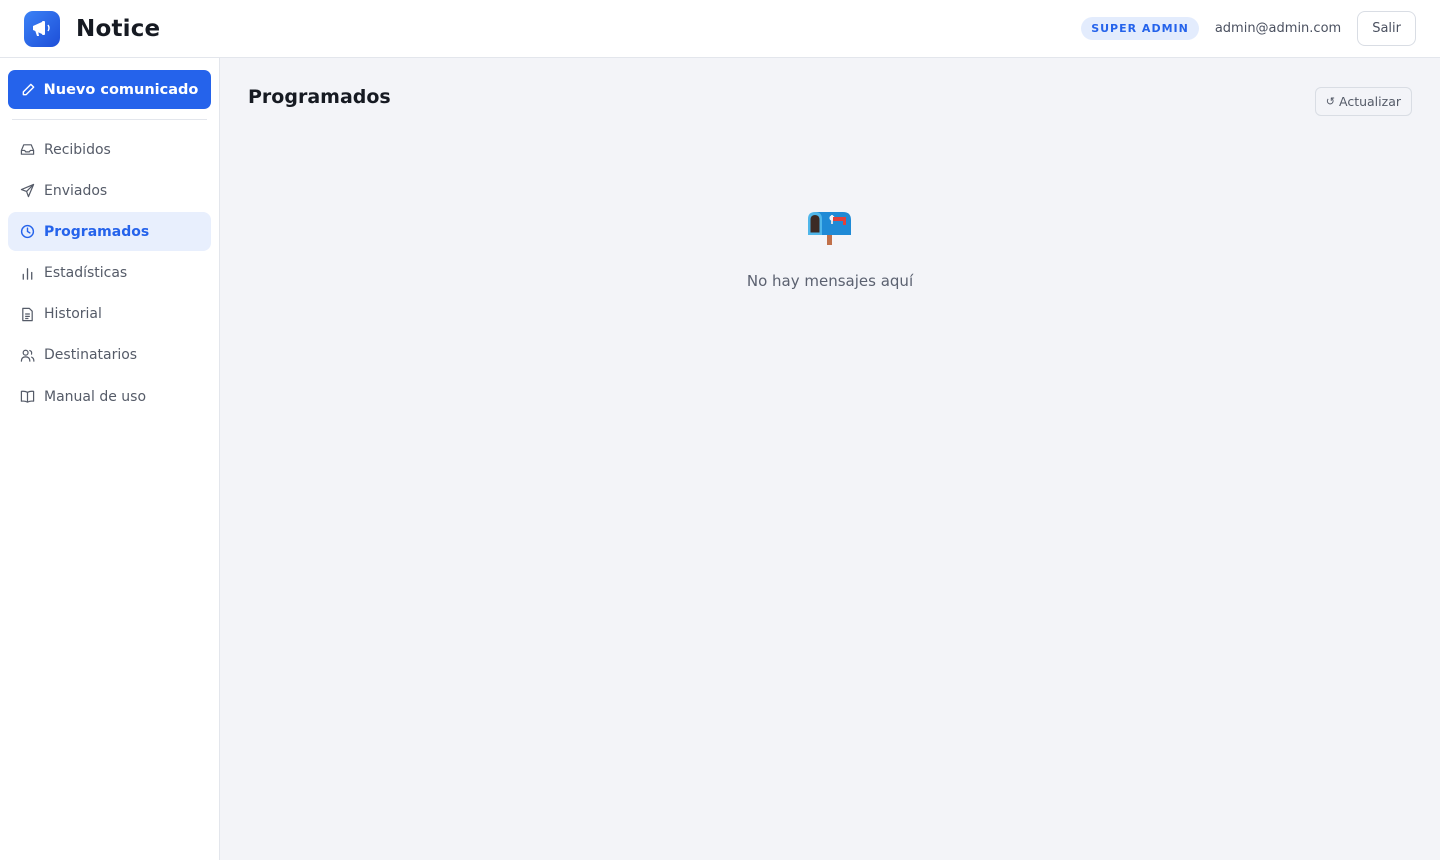  What do you see at coordinates (27, 314) in the screenshot?
I see `document-icon` at bounding box center [27, 314].